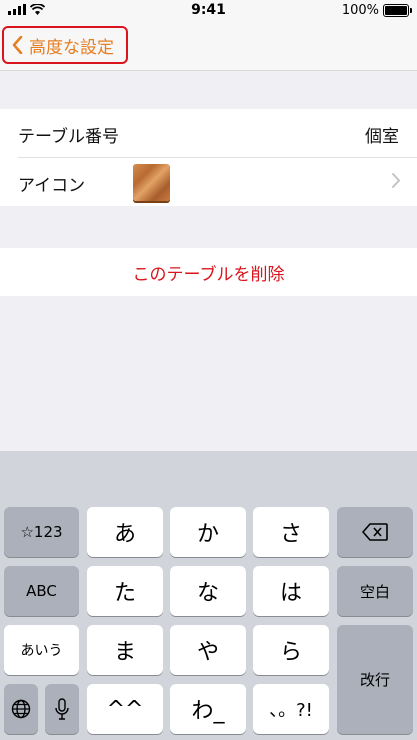 The width and height of the screenshot is (417, 740). What do you see at coordinates (375, 679) in the screenshot?
I see `return-key: 改行` at bounding box center [375, 679].